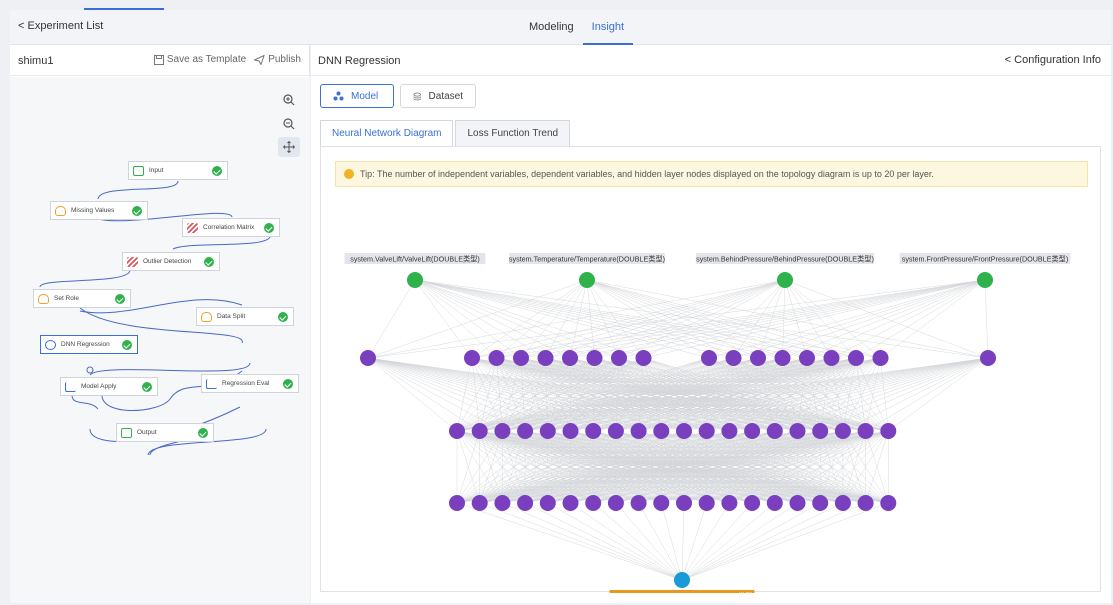  Describe the element at coordinates (250, 383) in the screenshot. I see `workflow-node-regression-eval: Regression Eval` at that location.